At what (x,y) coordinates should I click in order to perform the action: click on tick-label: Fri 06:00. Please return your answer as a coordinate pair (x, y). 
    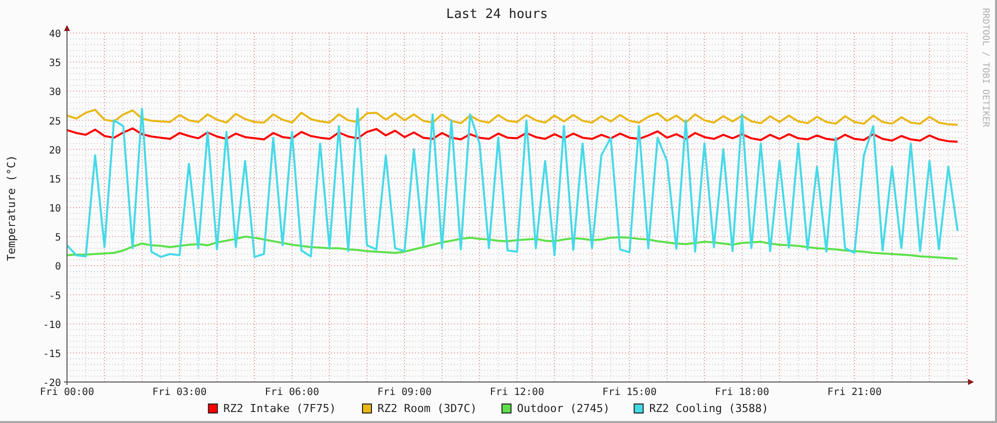
    Looking at the image, I should click on (292, 392).